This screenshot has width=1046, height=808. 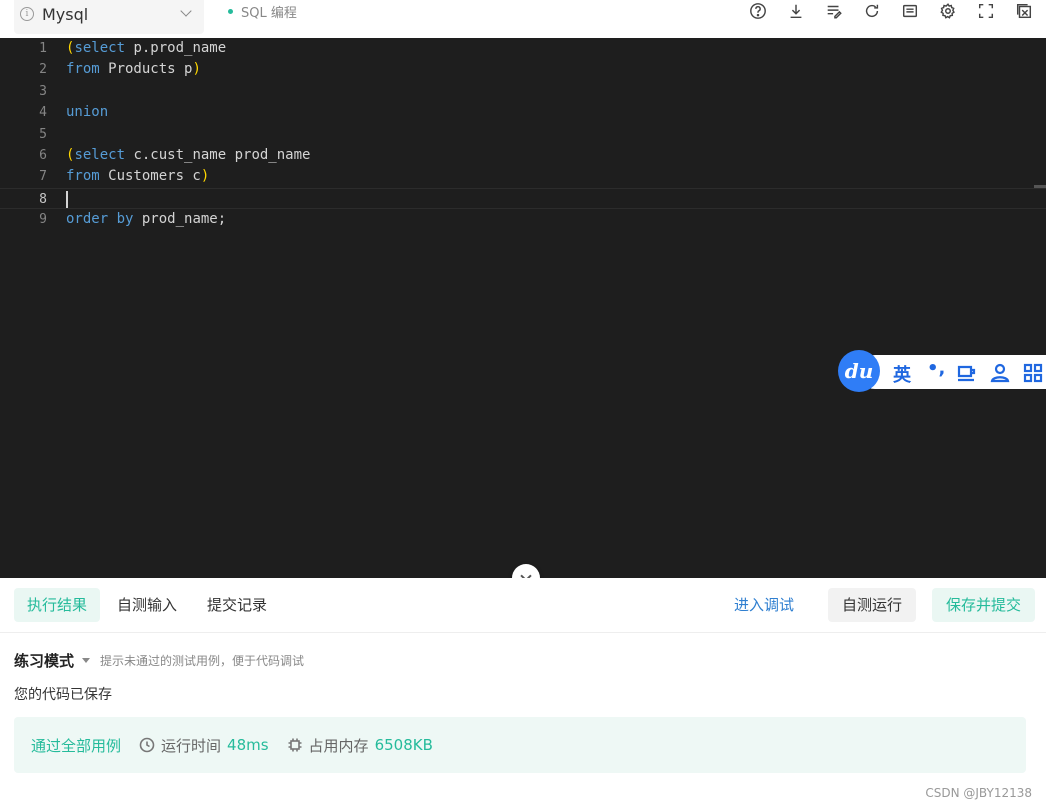 What do you see at coordinates (176, 48) in the screenshot?
I see `code-token: p.prod_name` at bounding box center [176, 48].